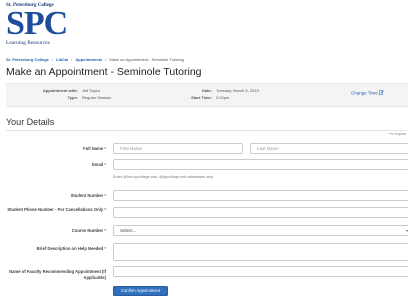  Describe the element at coordinates (260, 230) in the screenshot. I see `course-number-select: Select... ▾` at that location.